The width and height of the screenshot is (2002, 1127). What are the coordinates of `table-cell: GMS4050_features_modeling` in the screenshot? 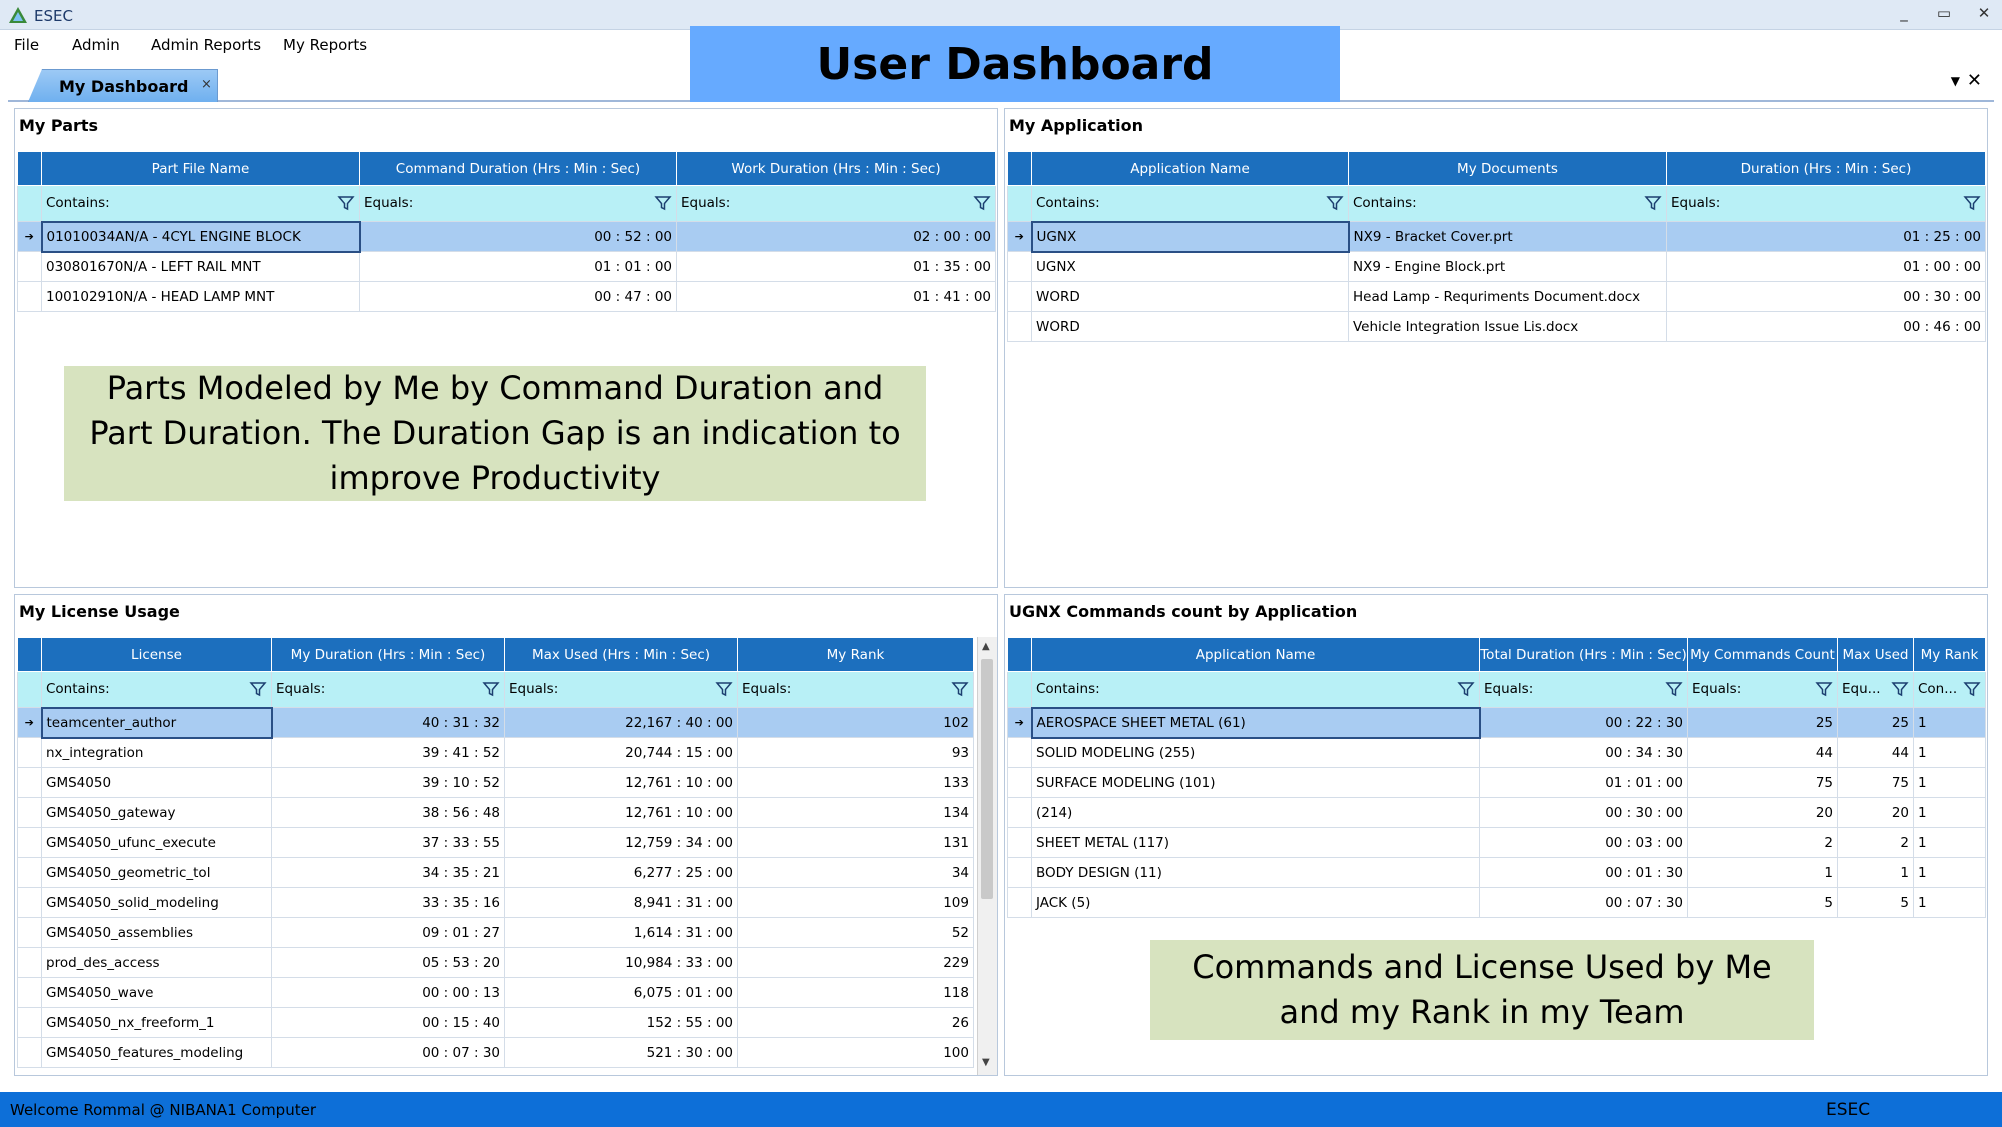 It's located at (156, 1052).